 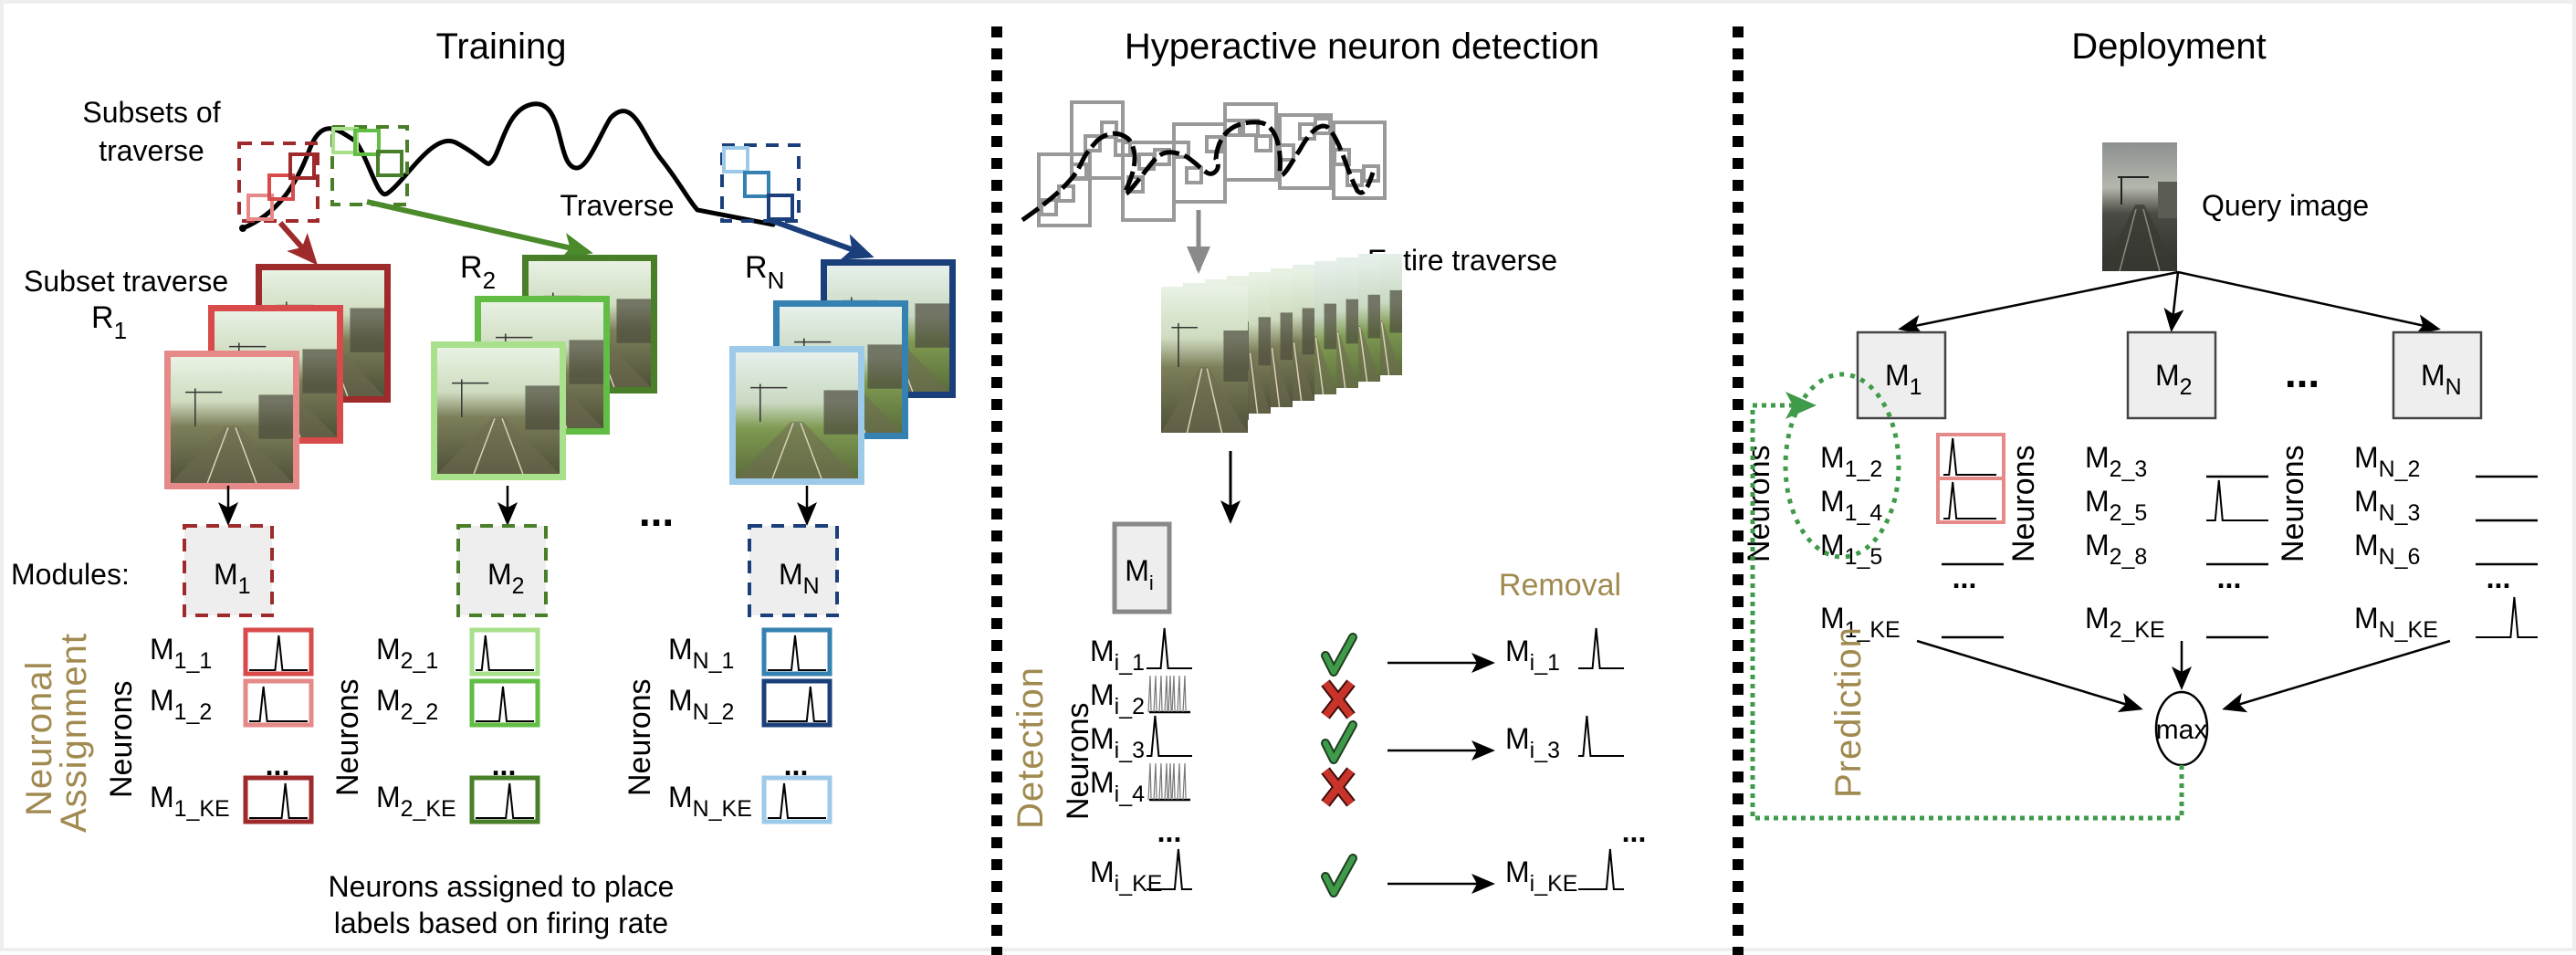 What do you see at coordinates (1970, 456) in the screenshot?
I see `highlighted-neuron-box` at bounding box center [1970, 456].